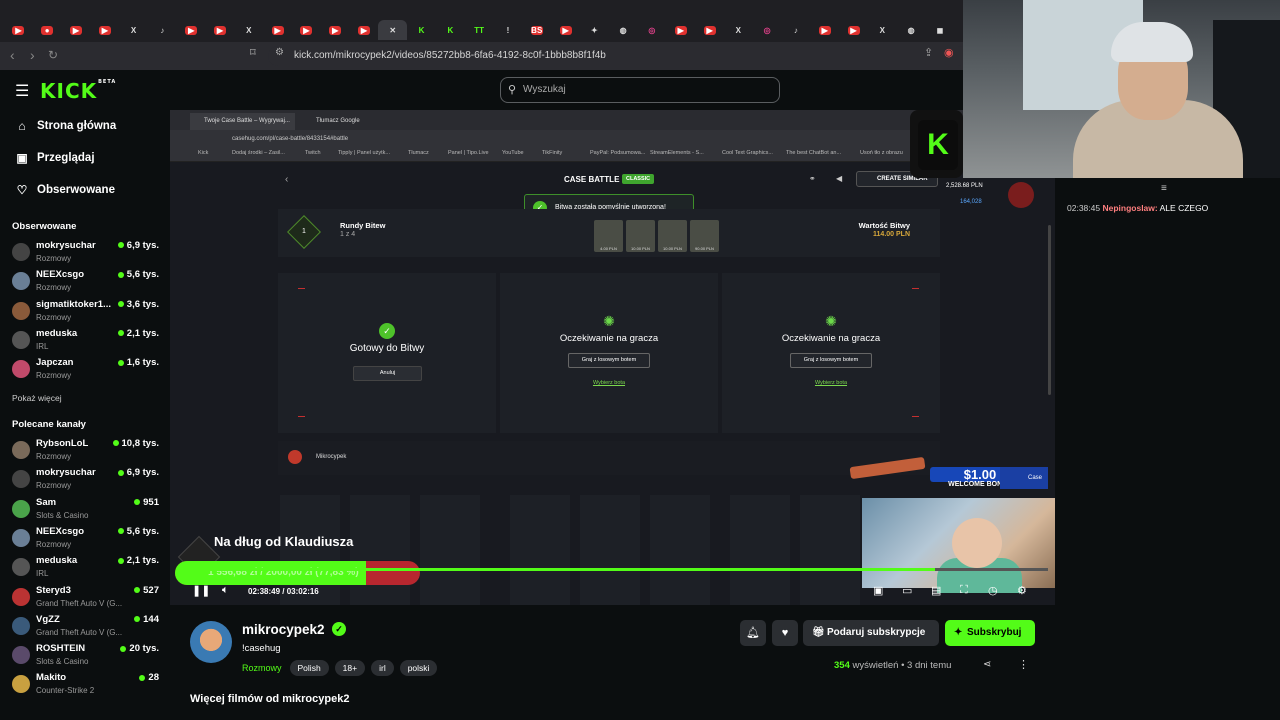  What do you see at coordinates (536, 30) in the screenshot?
I see `browser-tab: BS` at bounding box center [536, 30].